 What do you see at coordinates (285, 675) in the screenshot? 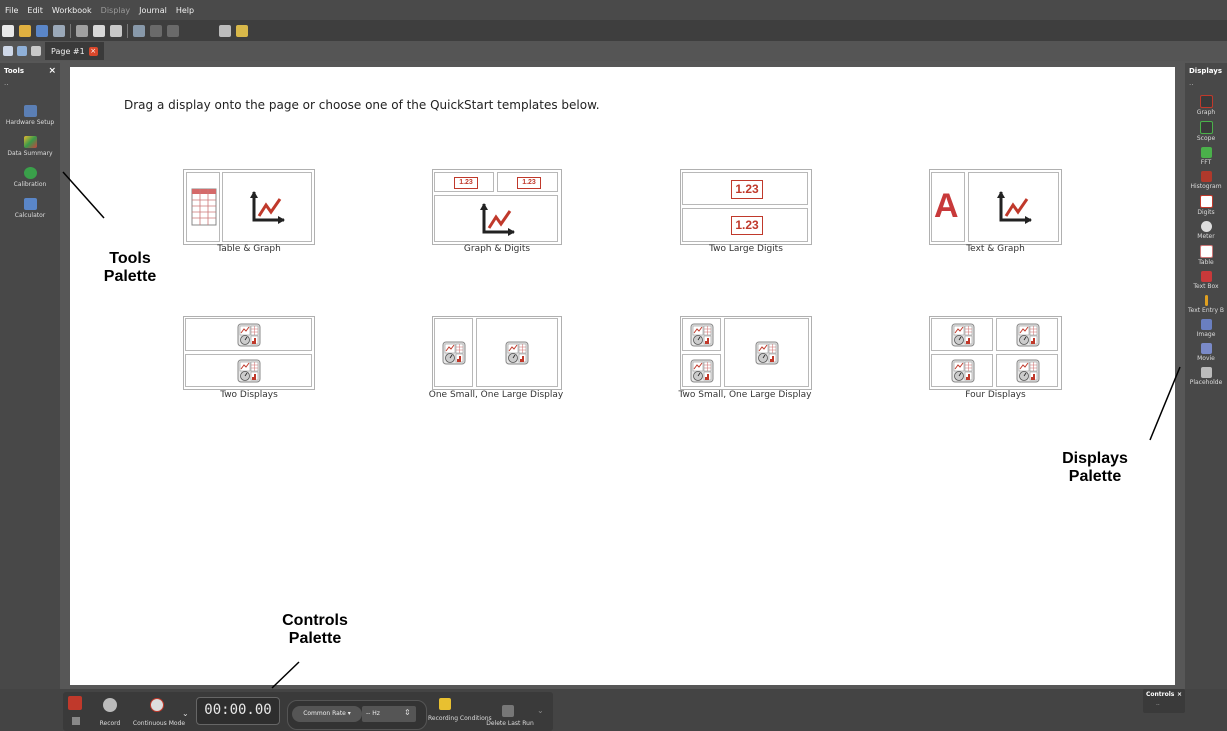
I see `controls-pointer-line` at bounding box center [285, 675].